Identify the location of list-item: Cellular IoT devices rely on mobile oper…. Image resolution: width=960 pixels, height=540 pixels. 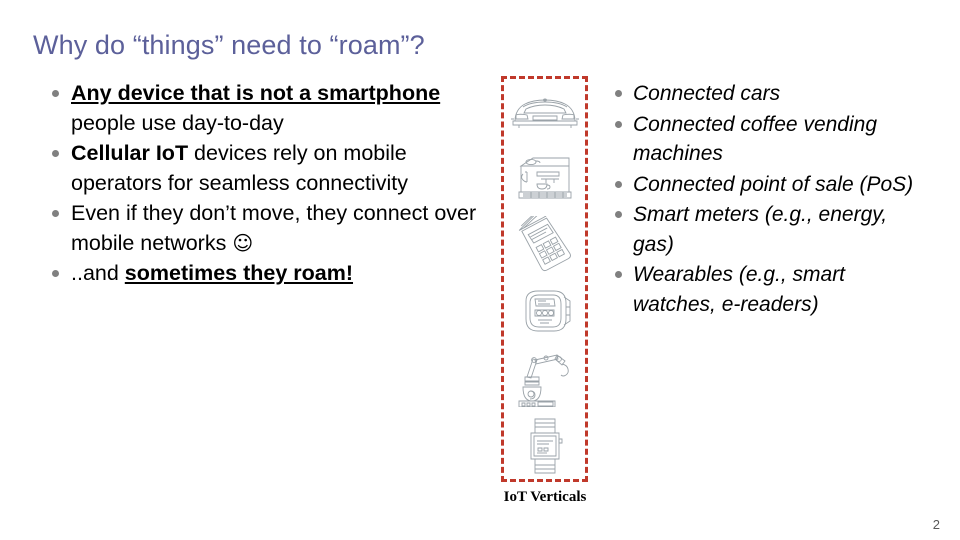
(264, 168).